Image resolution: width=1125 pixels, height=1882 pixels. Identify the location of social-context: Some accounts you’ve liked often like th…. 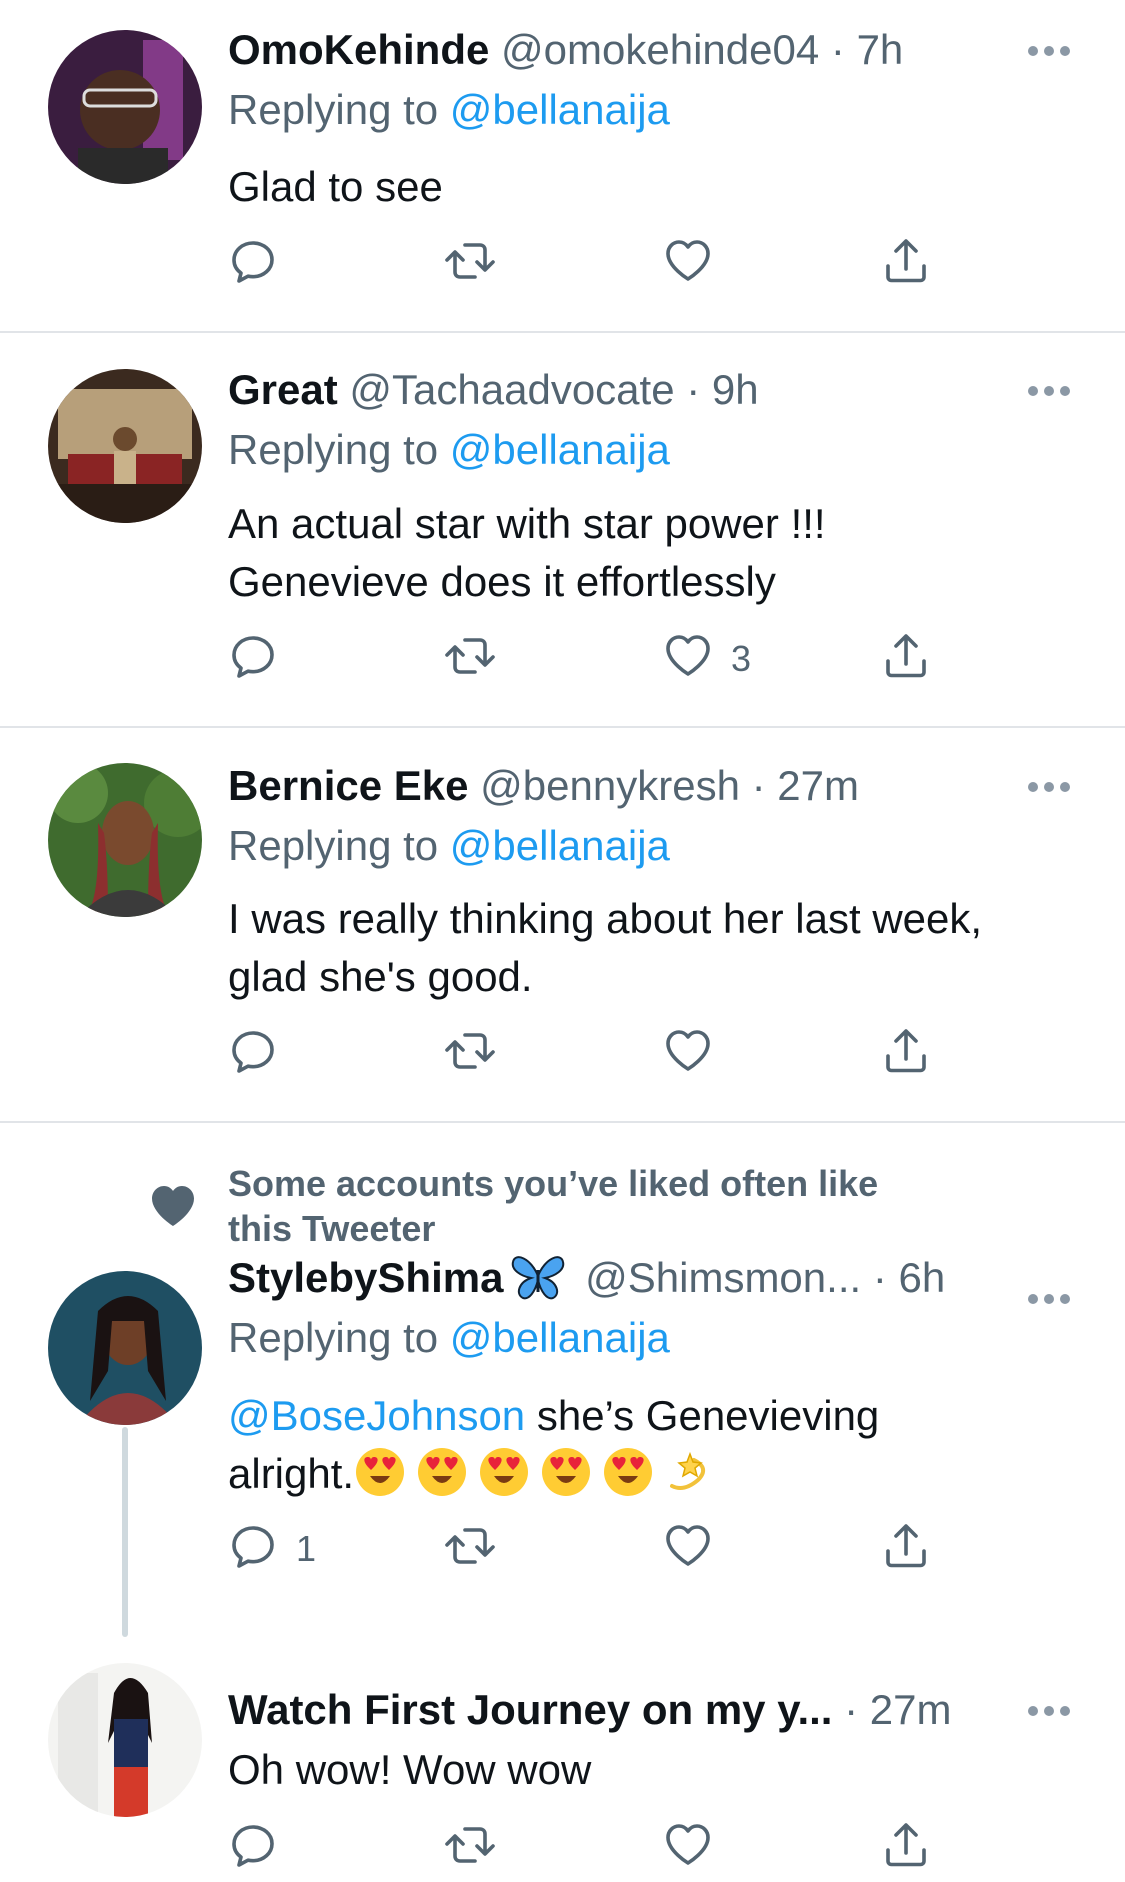
(608, 1206).